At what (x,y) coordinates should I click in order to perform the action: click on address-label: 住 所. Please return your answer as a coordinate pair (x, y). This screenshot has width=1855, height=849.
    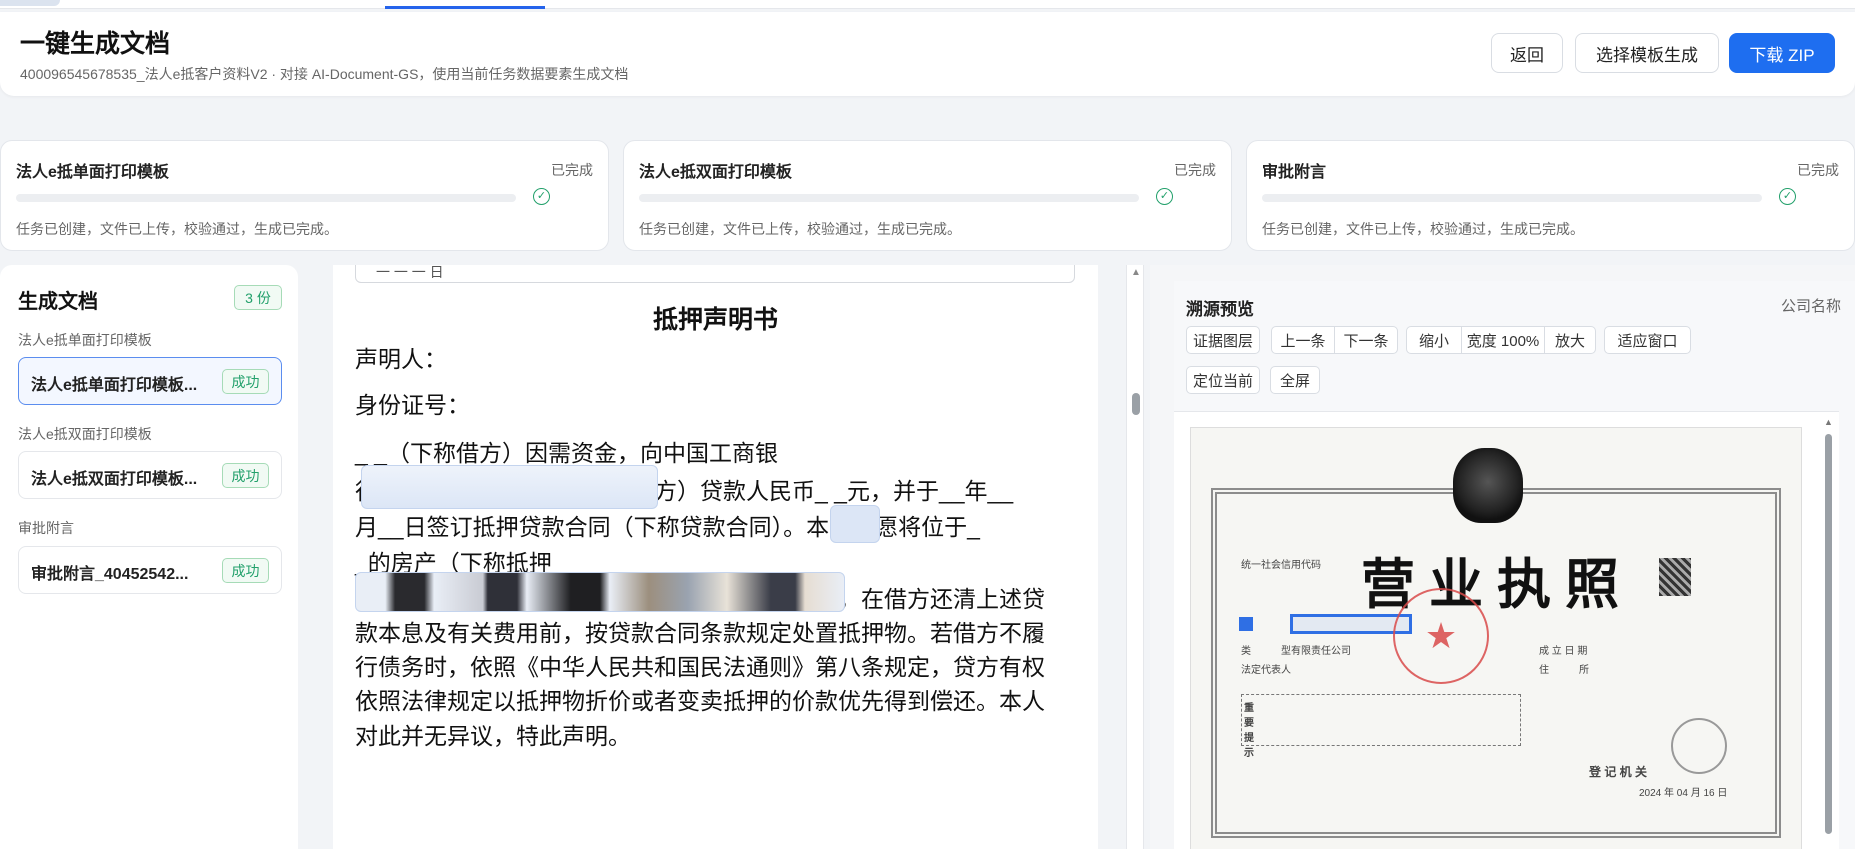
    Looking at the image, I should click on (1564, 670).